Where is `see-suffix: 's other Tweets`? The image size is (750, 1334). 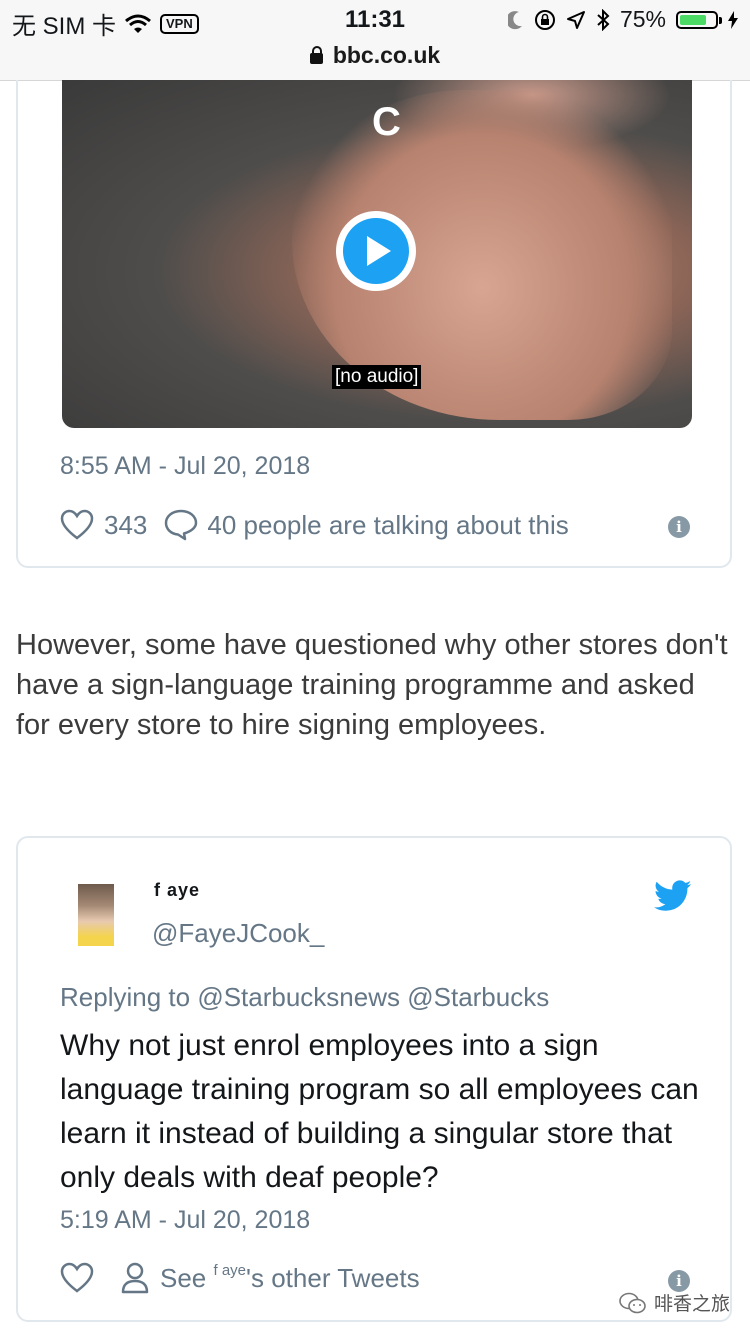
see-suffix: 's other Tweets is located at coordinates (333, 1278).